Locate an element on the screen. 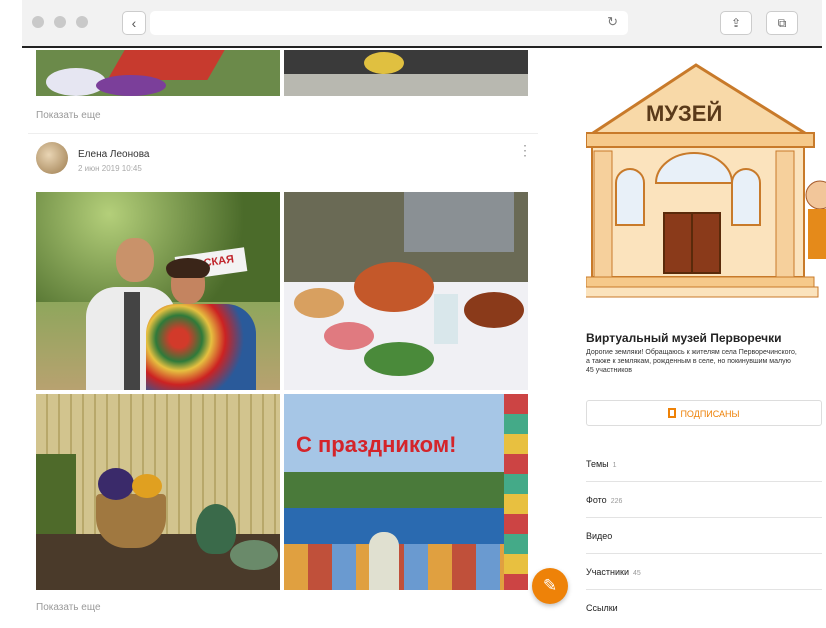 This screenshot has width=826, height=628. menu-count: 1 is located at coordinates (614, 465).